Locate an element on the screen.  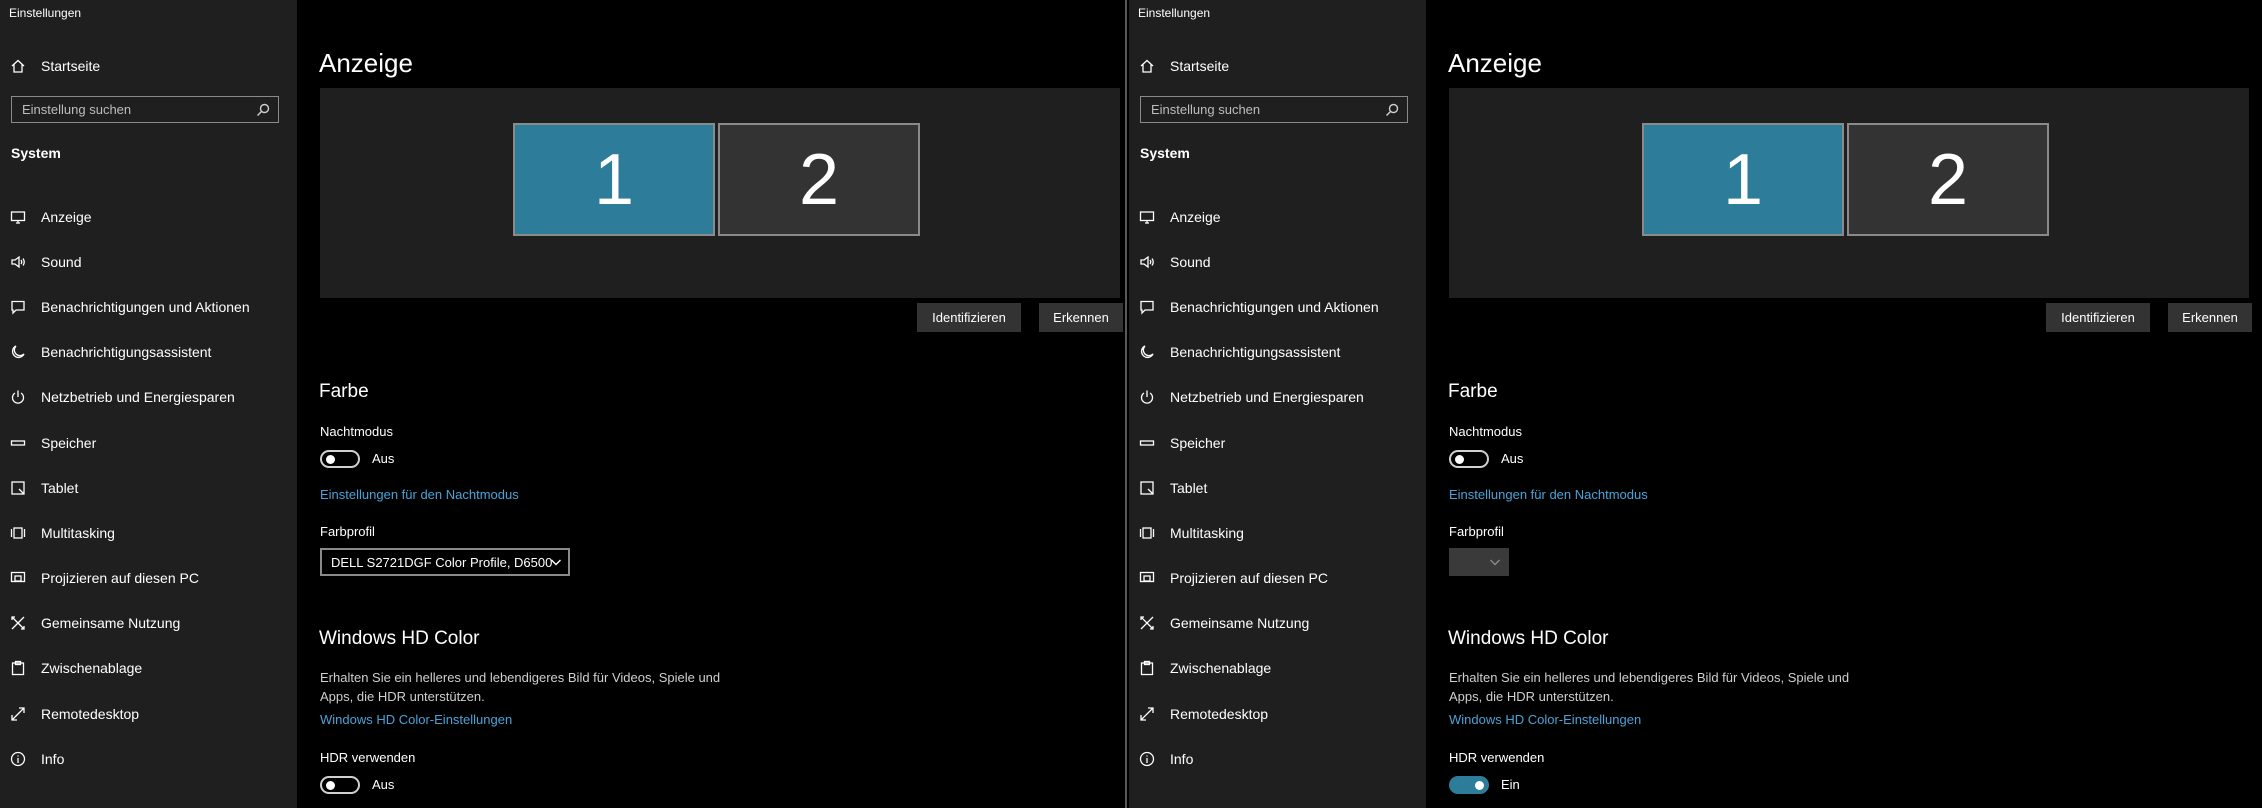
monitor-icon is located at coordinates (18, 217).